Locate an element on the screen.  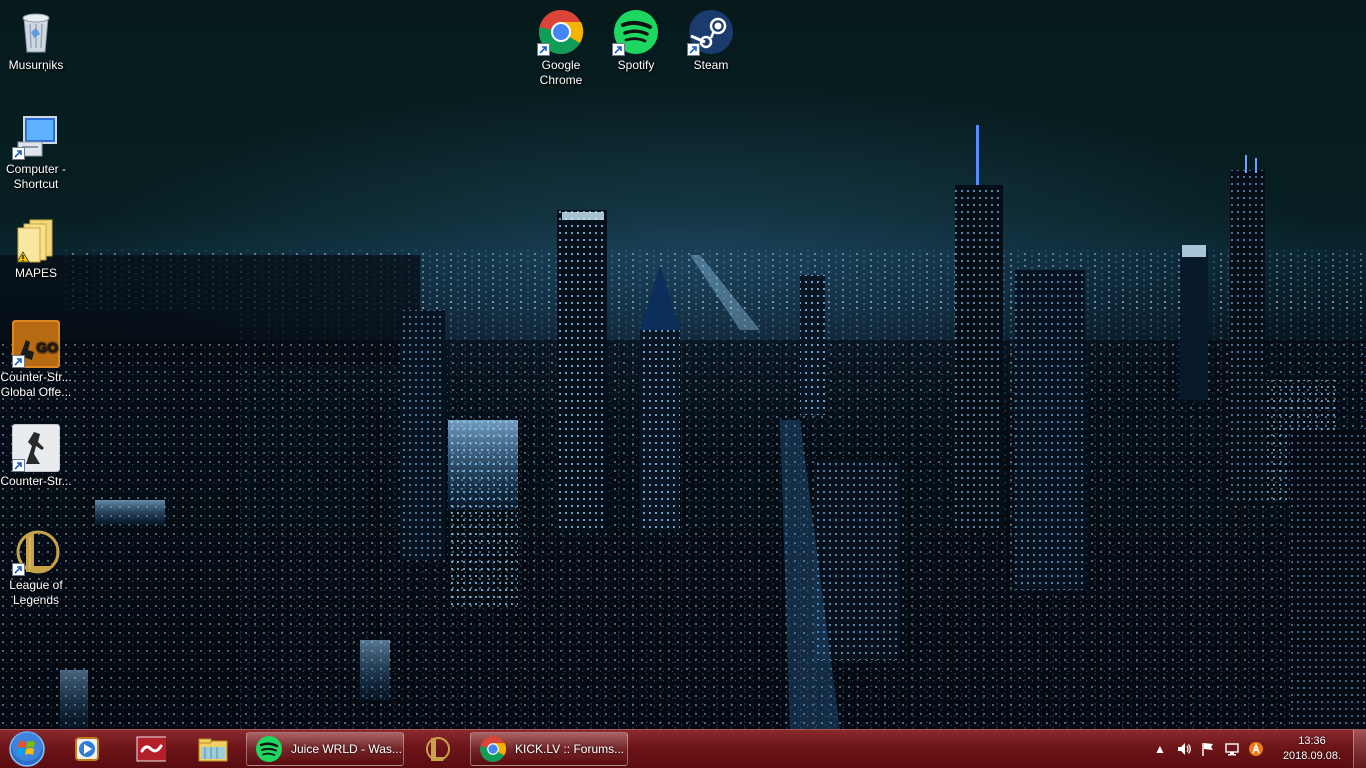
desktop-icon-label: Musurņiks is located at coordinates (36, 65).